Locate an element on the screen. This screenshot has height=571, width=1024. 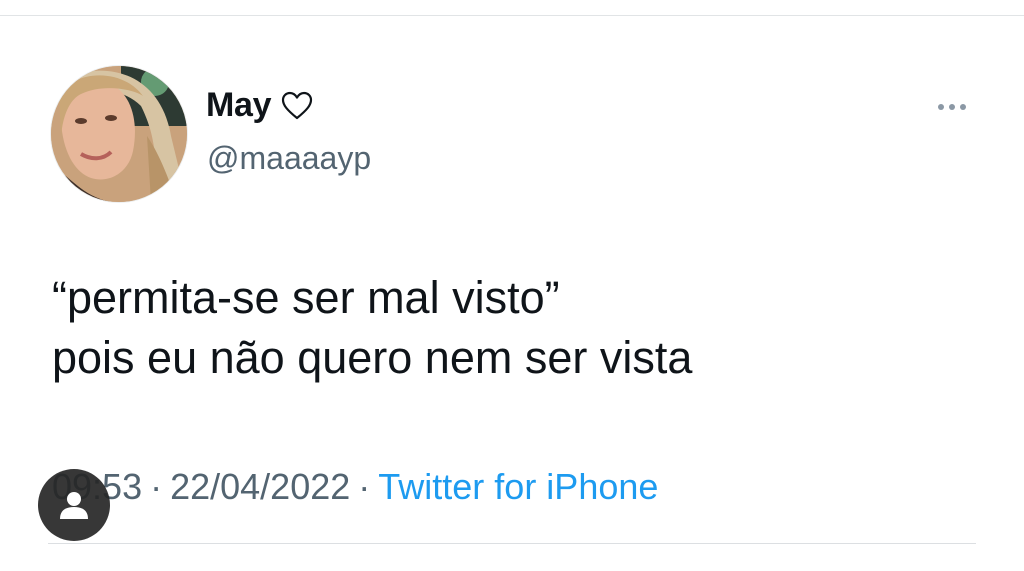
person-icon is located at coordinates (74, 505).